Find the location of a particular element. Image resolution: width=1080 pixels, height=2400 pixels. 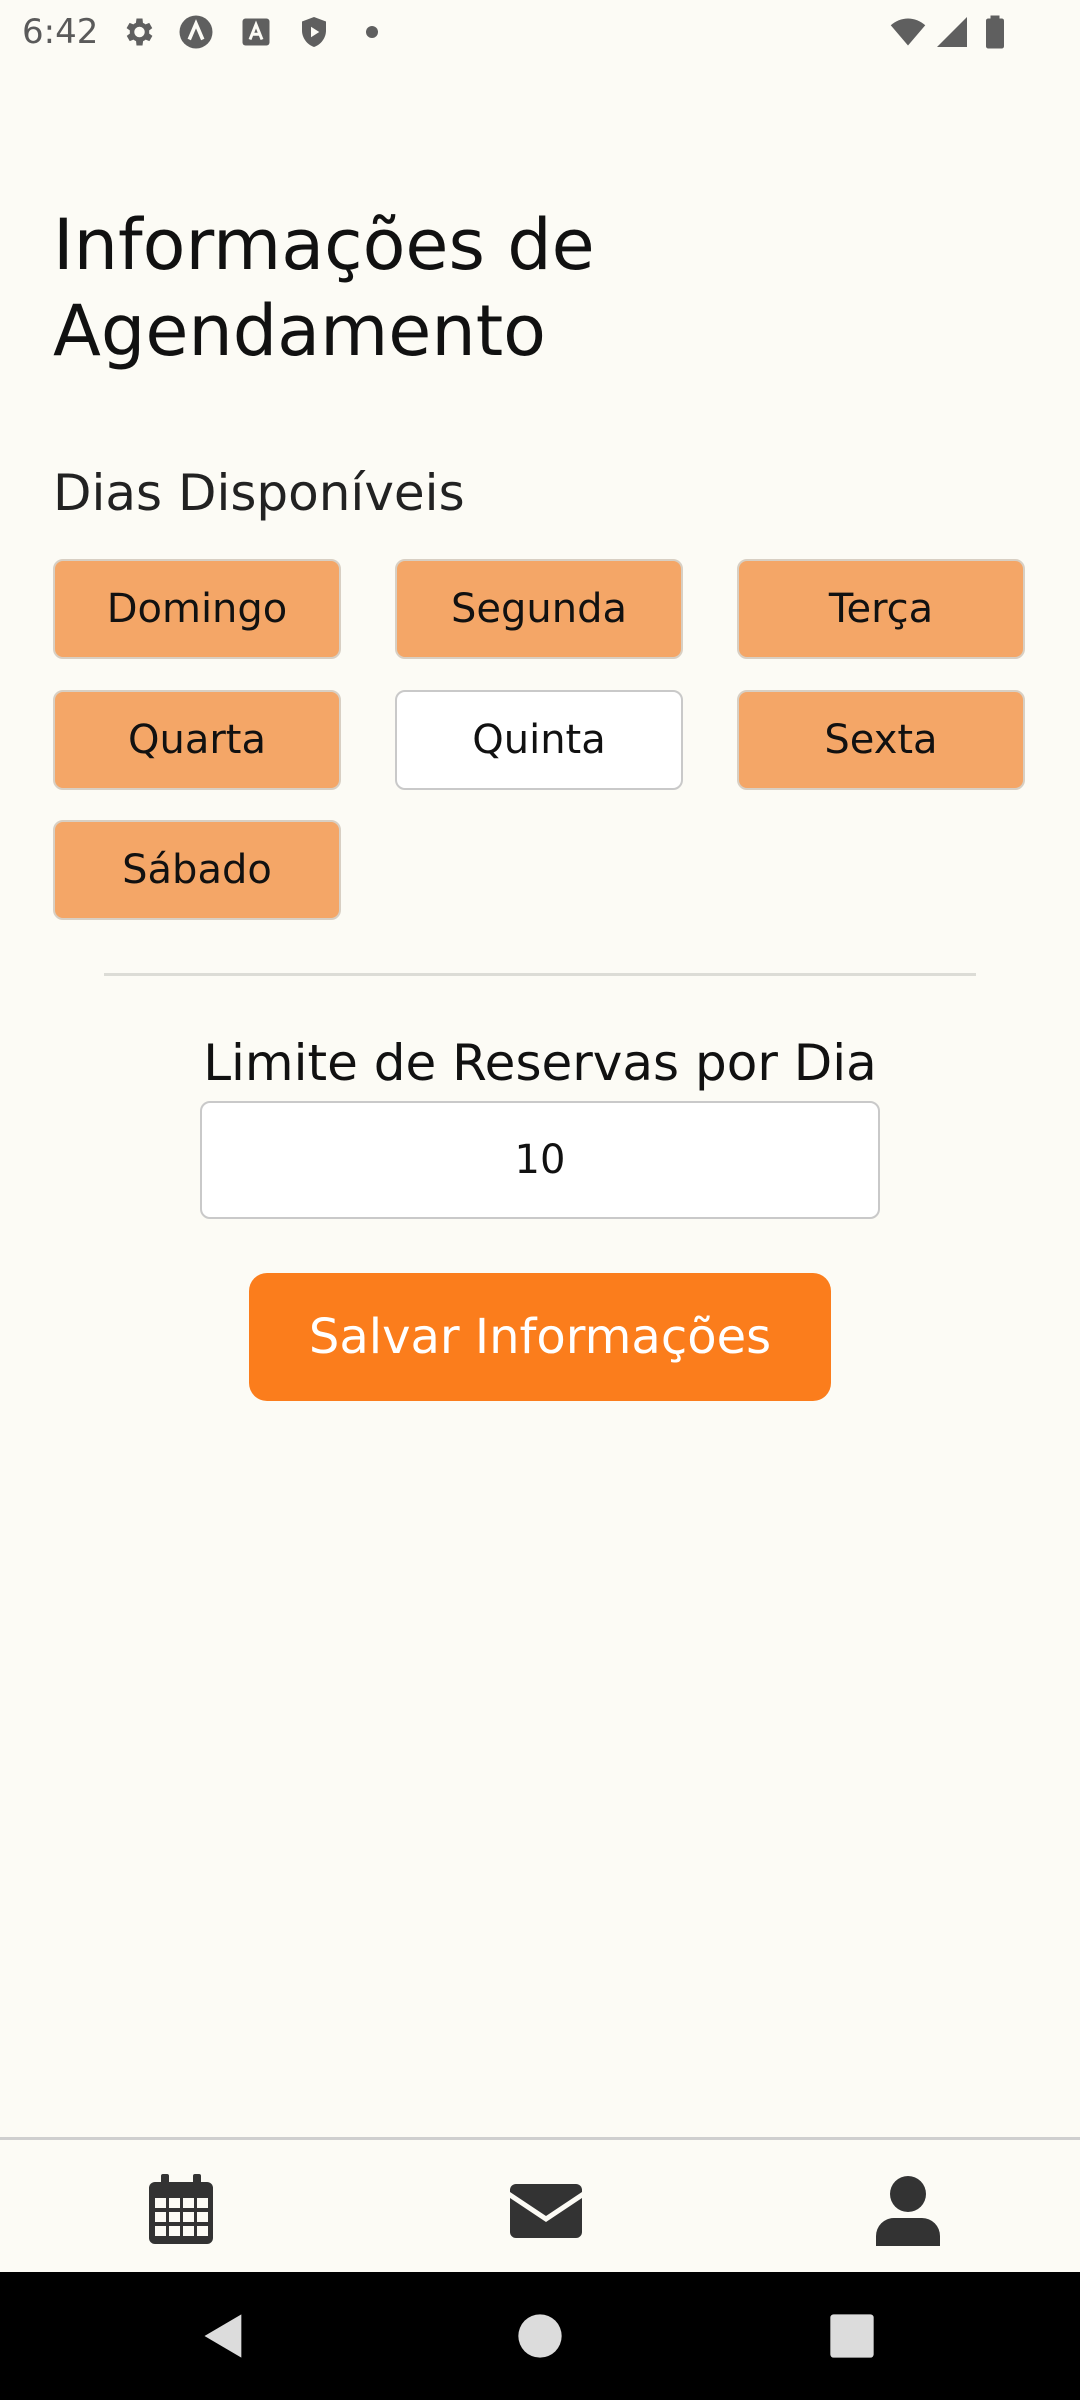

back-icon is located at coordinates (224, 2336).